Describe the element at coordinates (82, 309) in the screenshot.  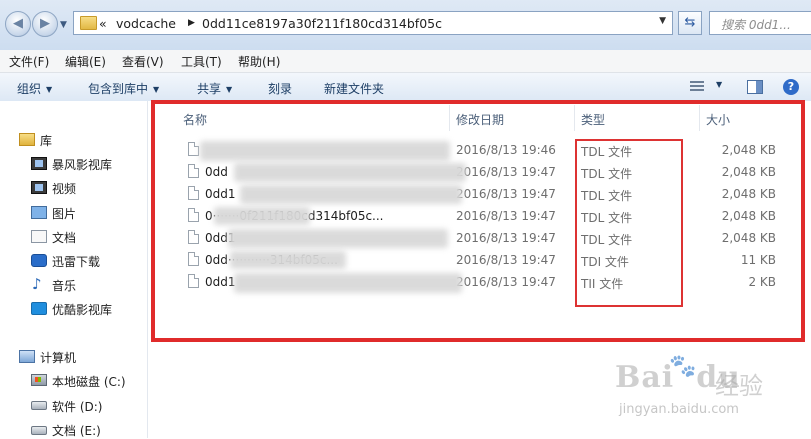
I see `nav-item-youku-library: 优酷影视库` at that location.